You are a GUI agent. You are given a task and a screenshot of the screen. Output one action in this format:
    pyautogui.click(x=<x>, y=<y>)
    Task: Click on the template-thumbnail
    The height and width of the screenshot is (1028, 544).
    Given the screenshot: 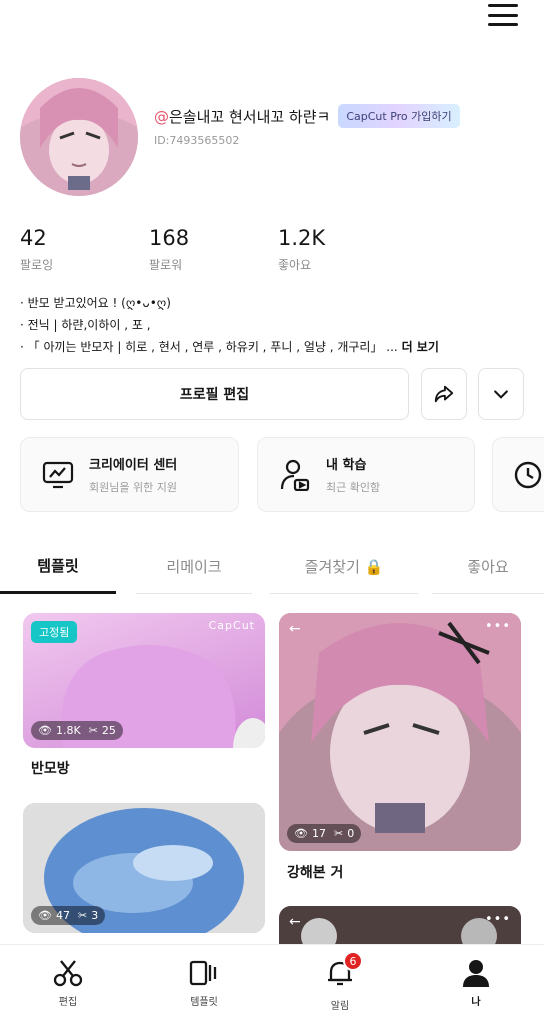 What is the action you would take?
    pyautogui.click(x=400, y=732)
    